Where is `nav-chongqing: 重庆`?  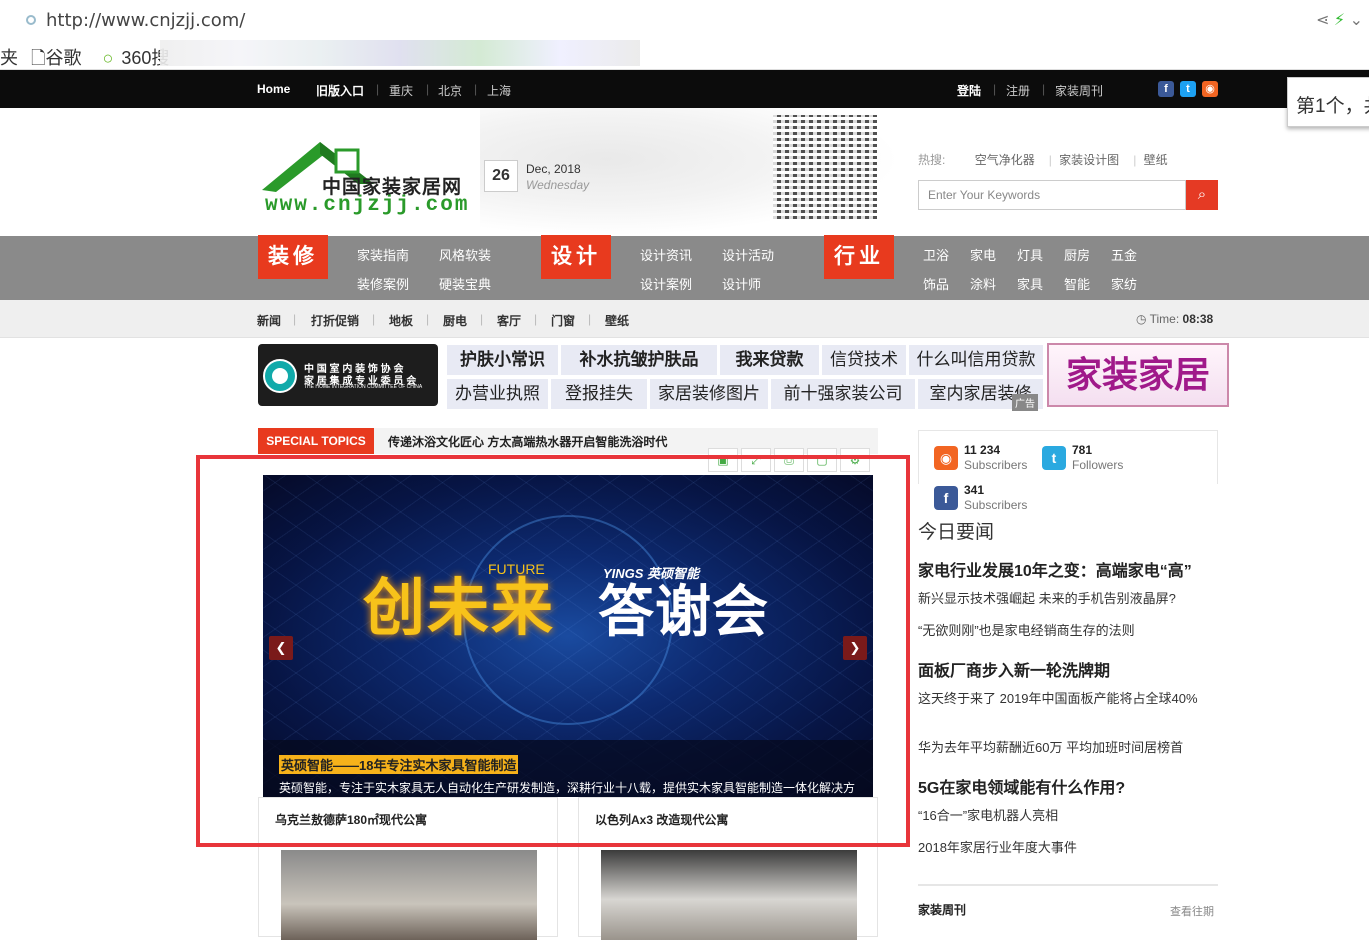
nav-chongqing: 重庆 is located at coordinates (401, 90).